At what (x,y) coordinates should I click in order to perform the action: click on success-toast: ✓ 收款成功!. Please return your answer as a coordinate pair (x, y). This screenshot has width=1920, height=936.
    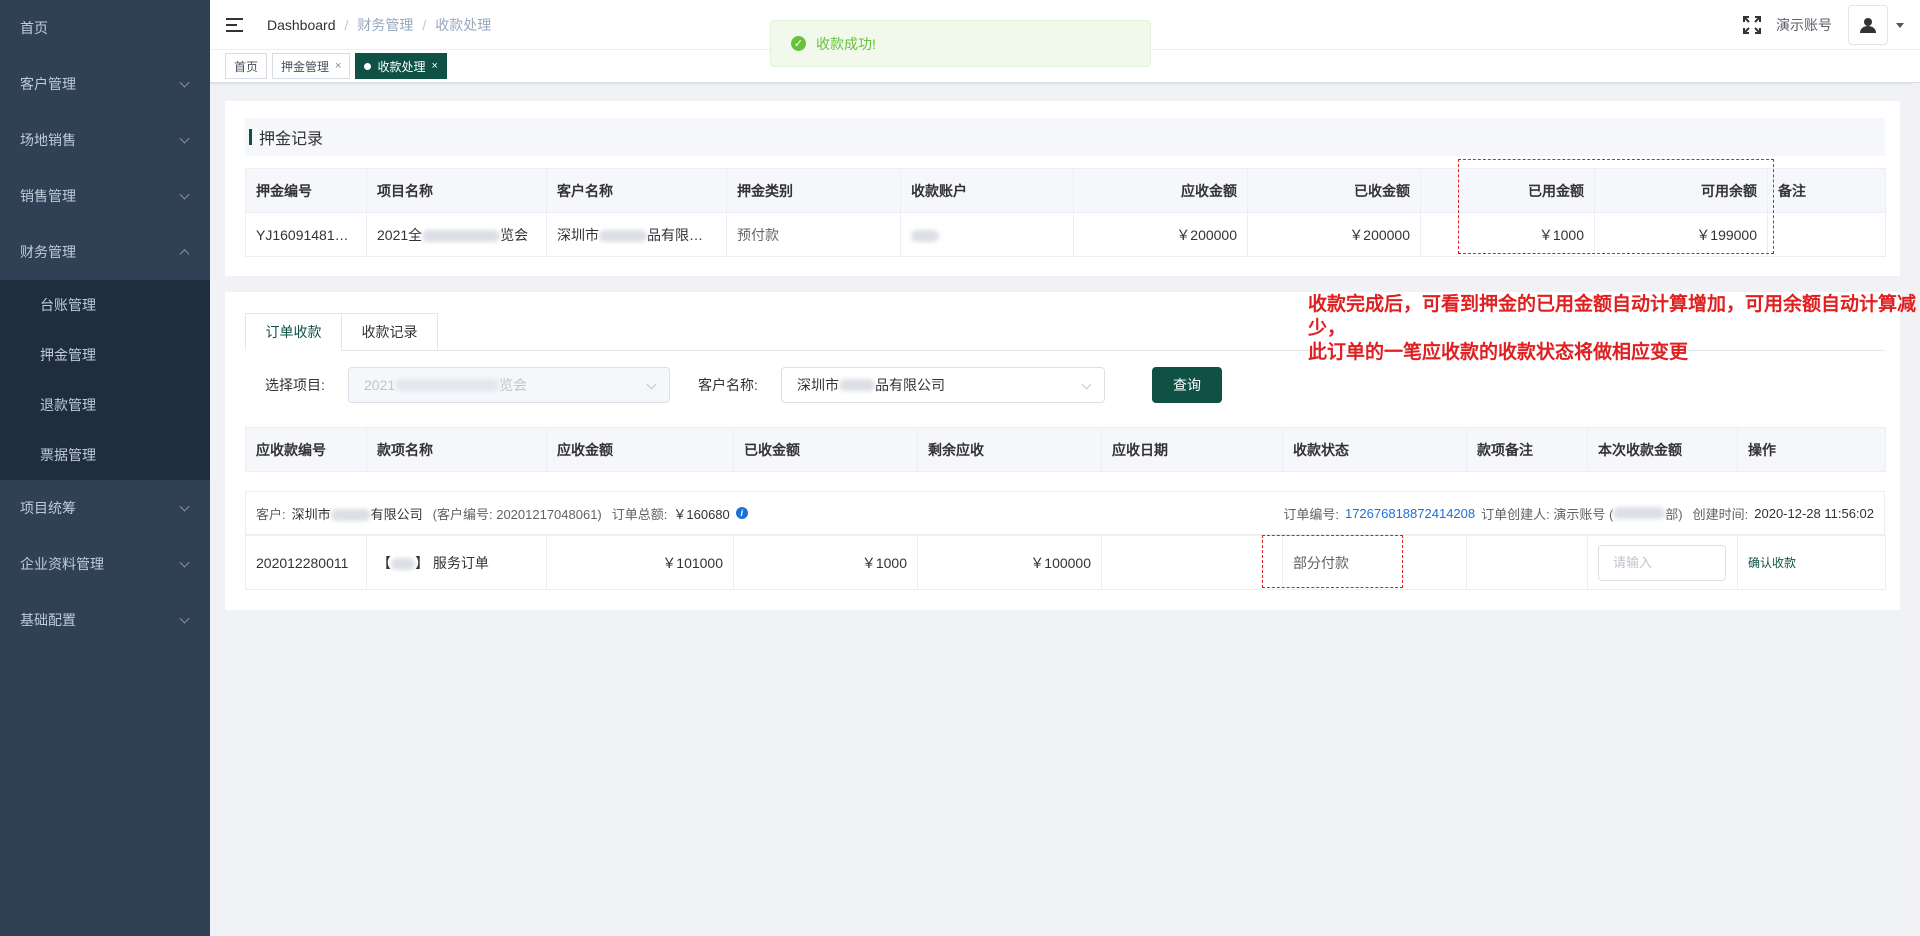
    Looking at the image, I should click on (960, 43).